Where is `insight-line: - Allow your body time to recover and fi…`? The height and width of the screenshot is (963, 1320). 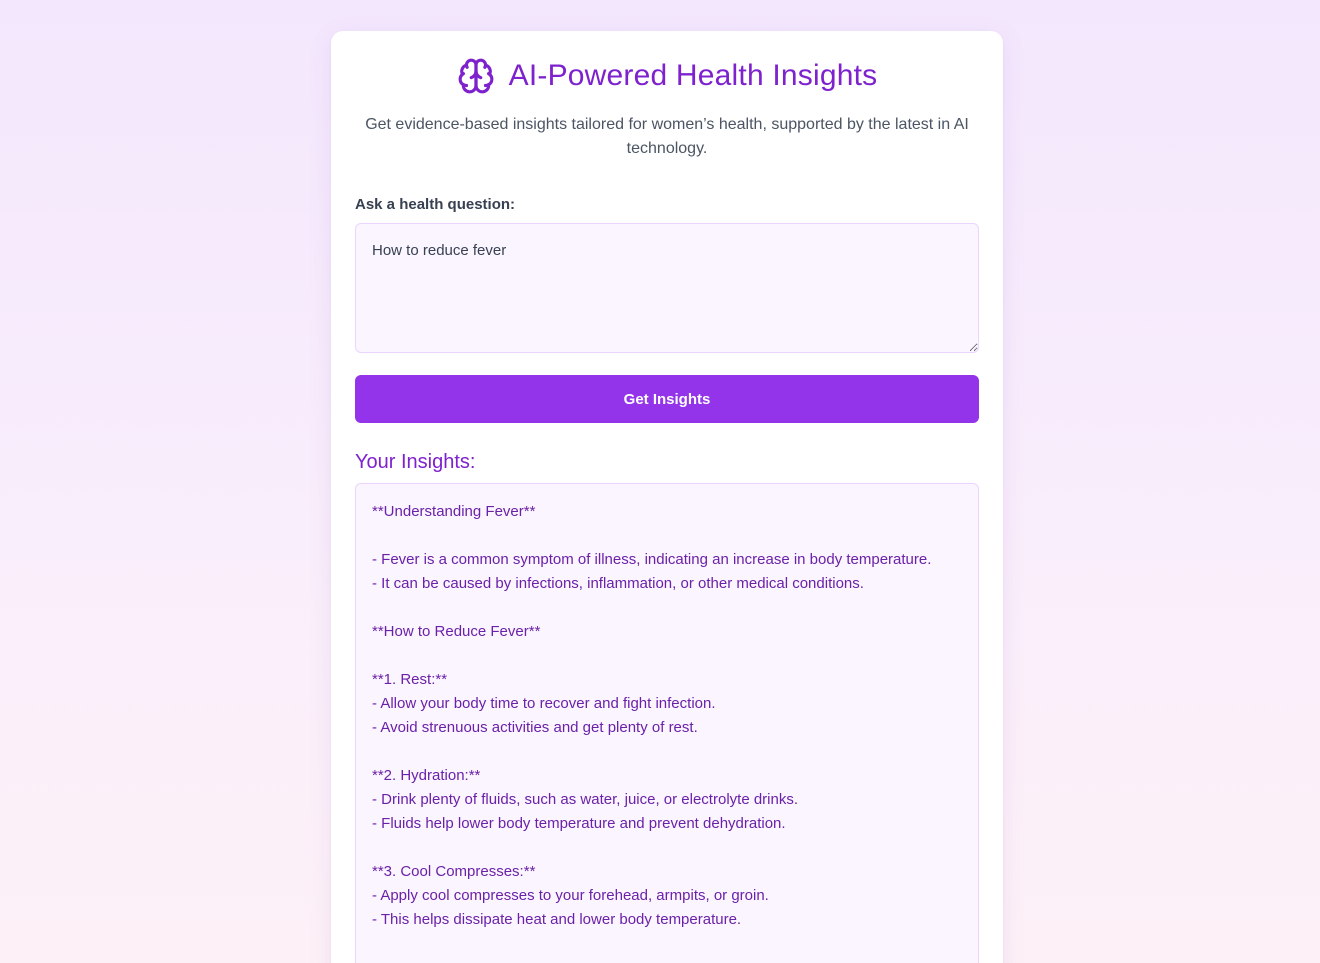 insight-line: - Allow your body time to recover and fi… is located at coordinates (544, 703).